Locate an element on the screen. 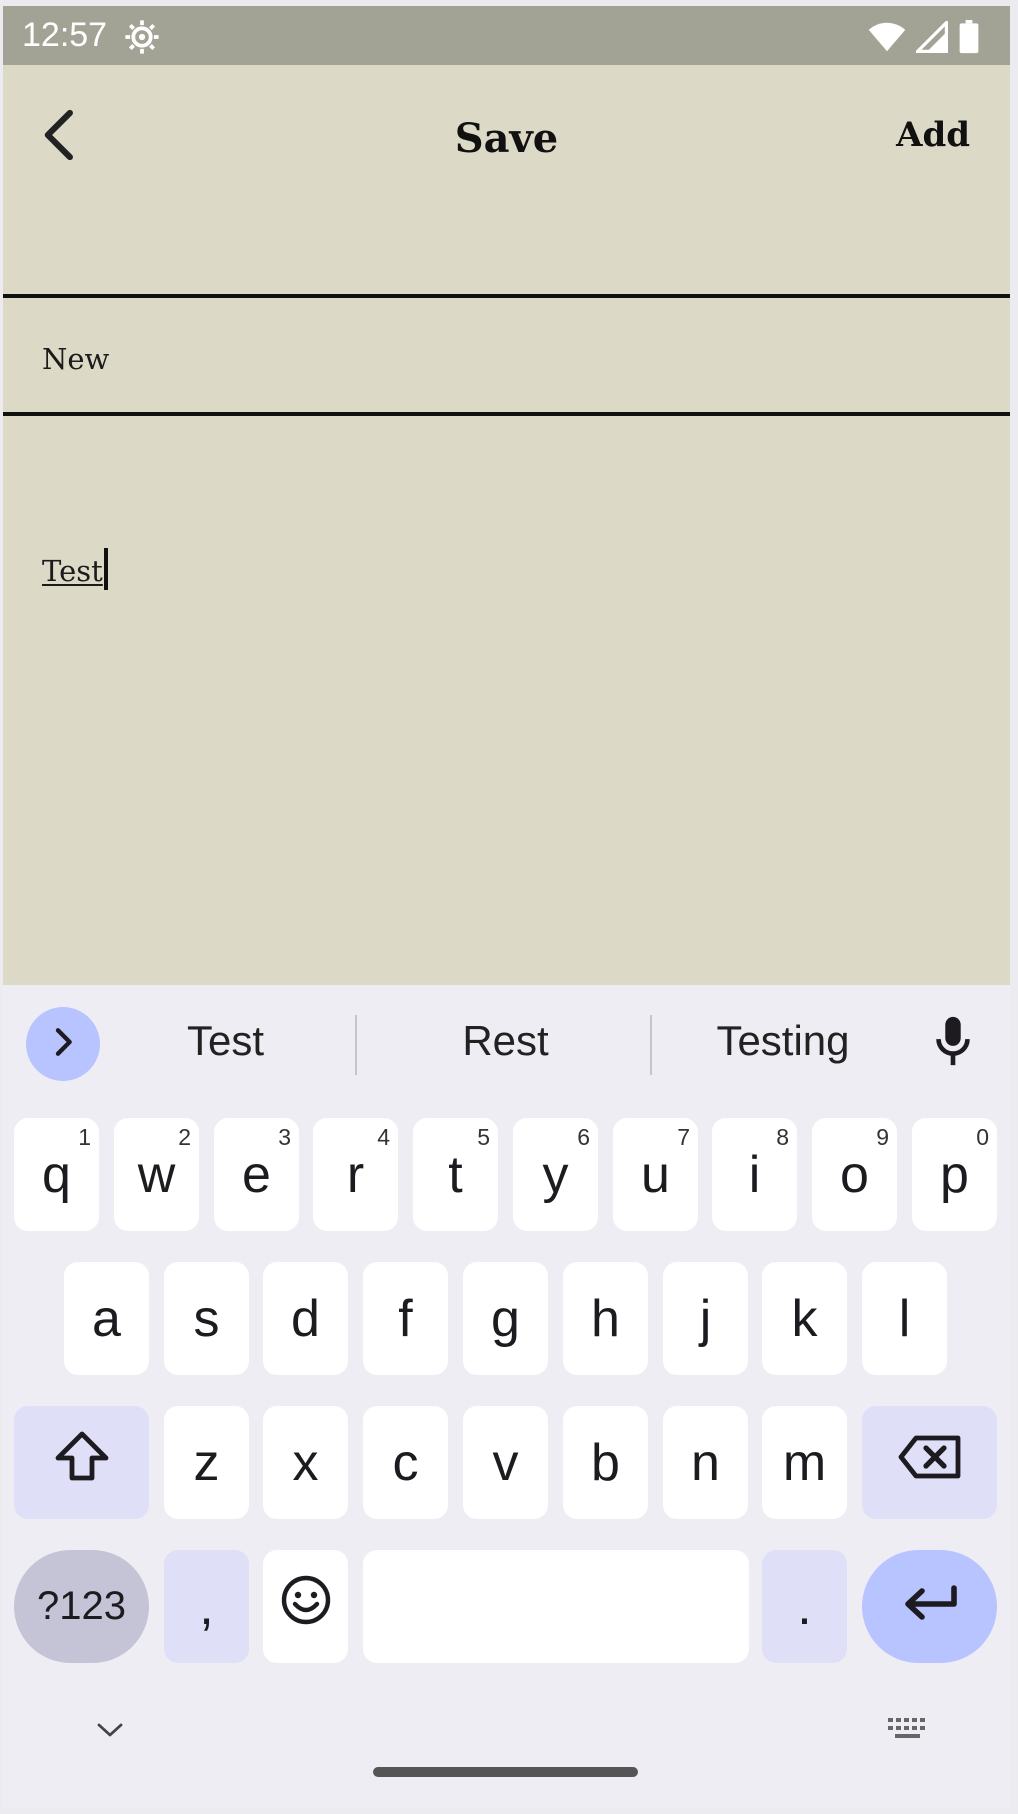  shift-arrow-icon is located at coordinates (82, 1462).